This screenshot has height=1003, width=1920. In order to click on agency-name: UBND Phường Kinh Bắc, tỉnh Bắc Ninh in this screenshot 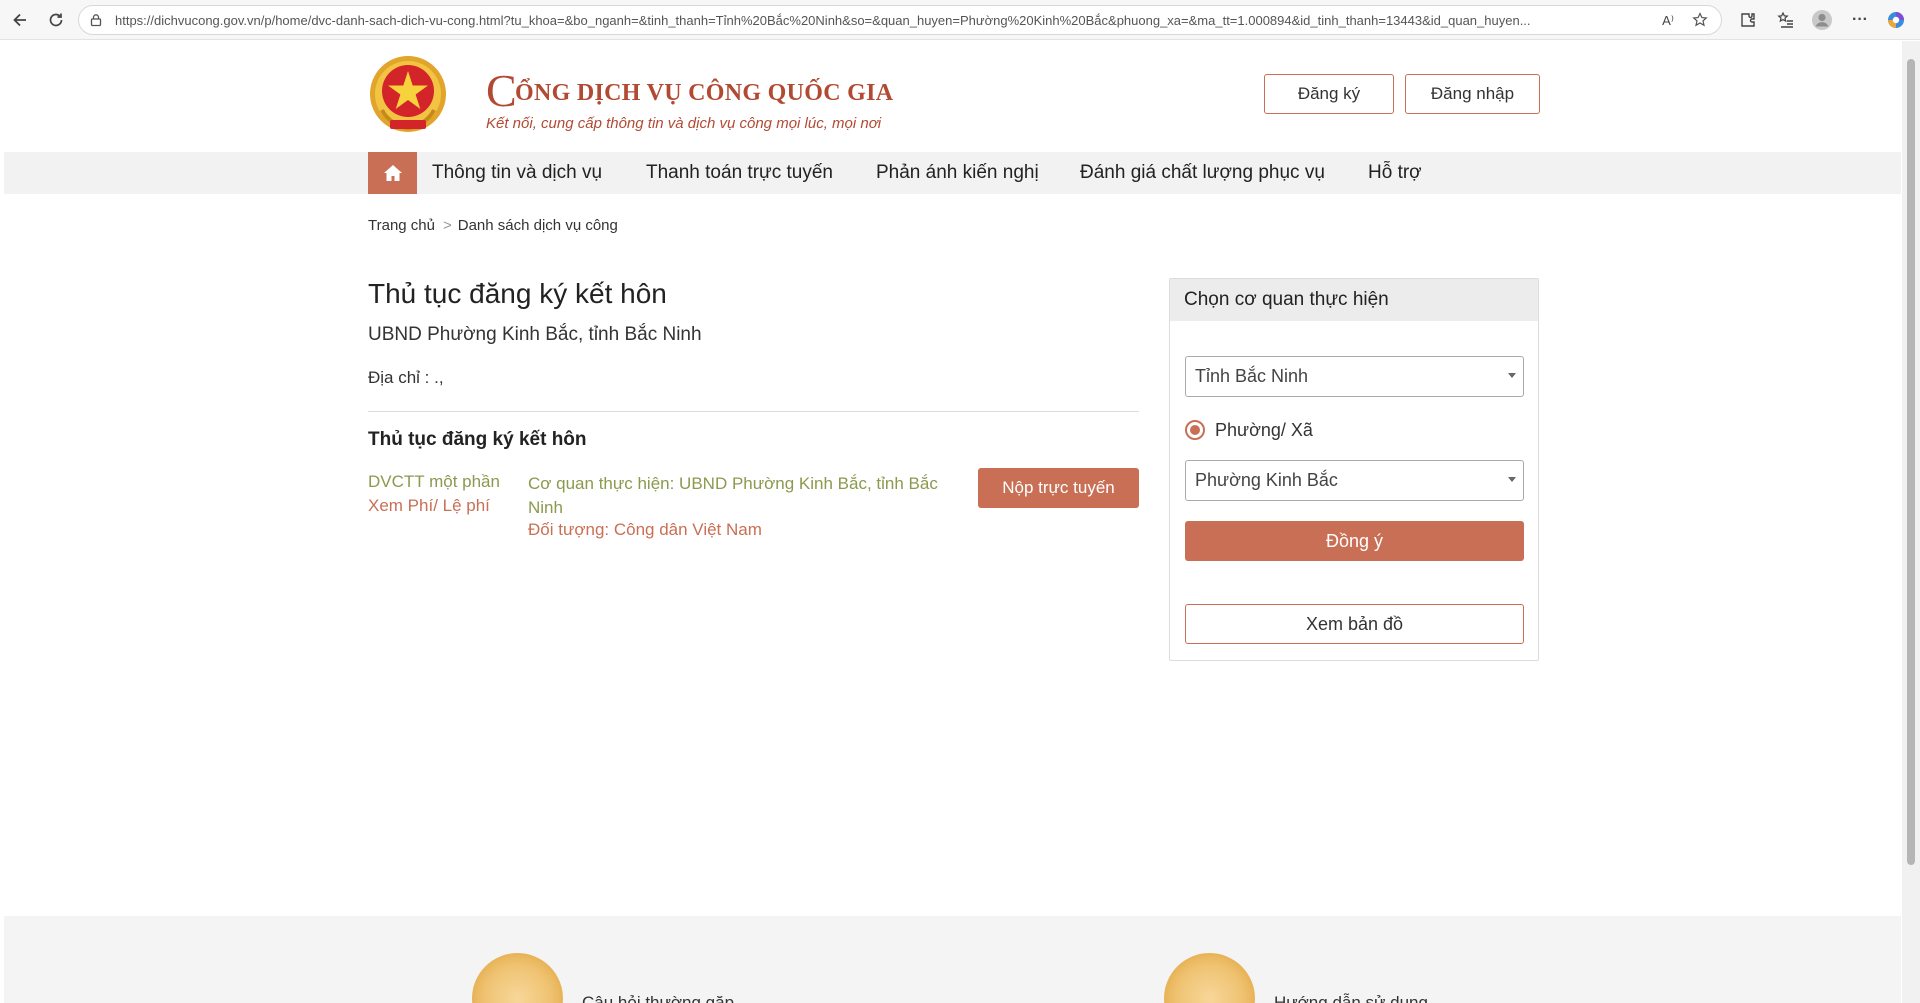, I will do `click(535, 334)`.